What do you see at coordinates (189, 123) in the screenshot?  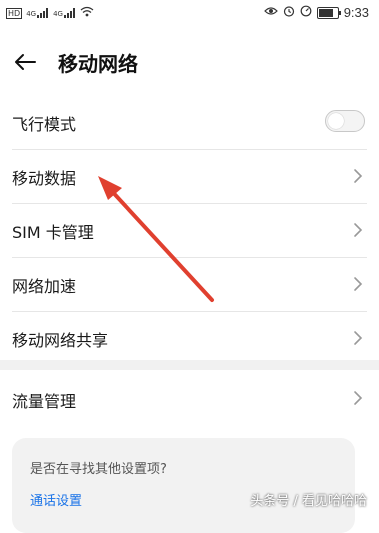 I see `airplane-mode-row: 飞行模式` at bounding box center [189, 123].